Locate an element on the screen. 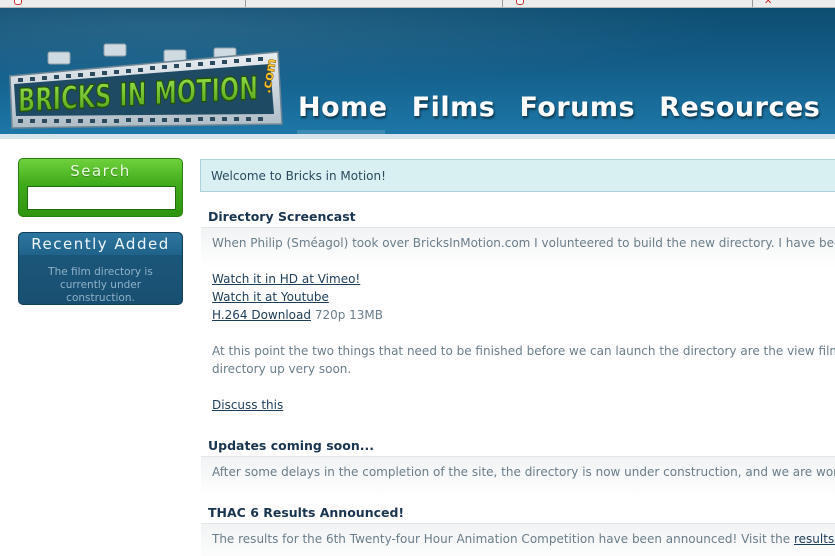  search-panel: Search is located at coordinates (100, 187).